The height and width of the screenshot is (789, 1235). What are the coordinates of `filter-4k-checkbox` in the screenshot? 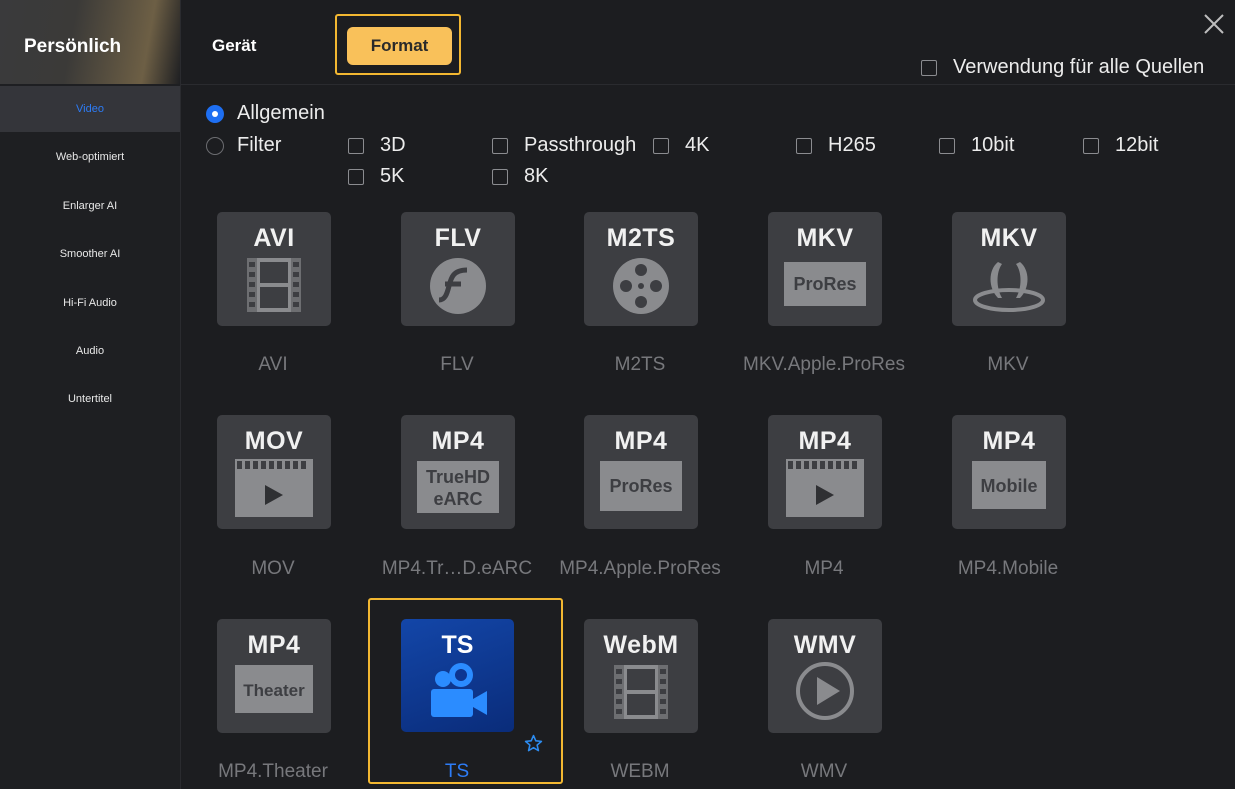 It's located at (661, 145).